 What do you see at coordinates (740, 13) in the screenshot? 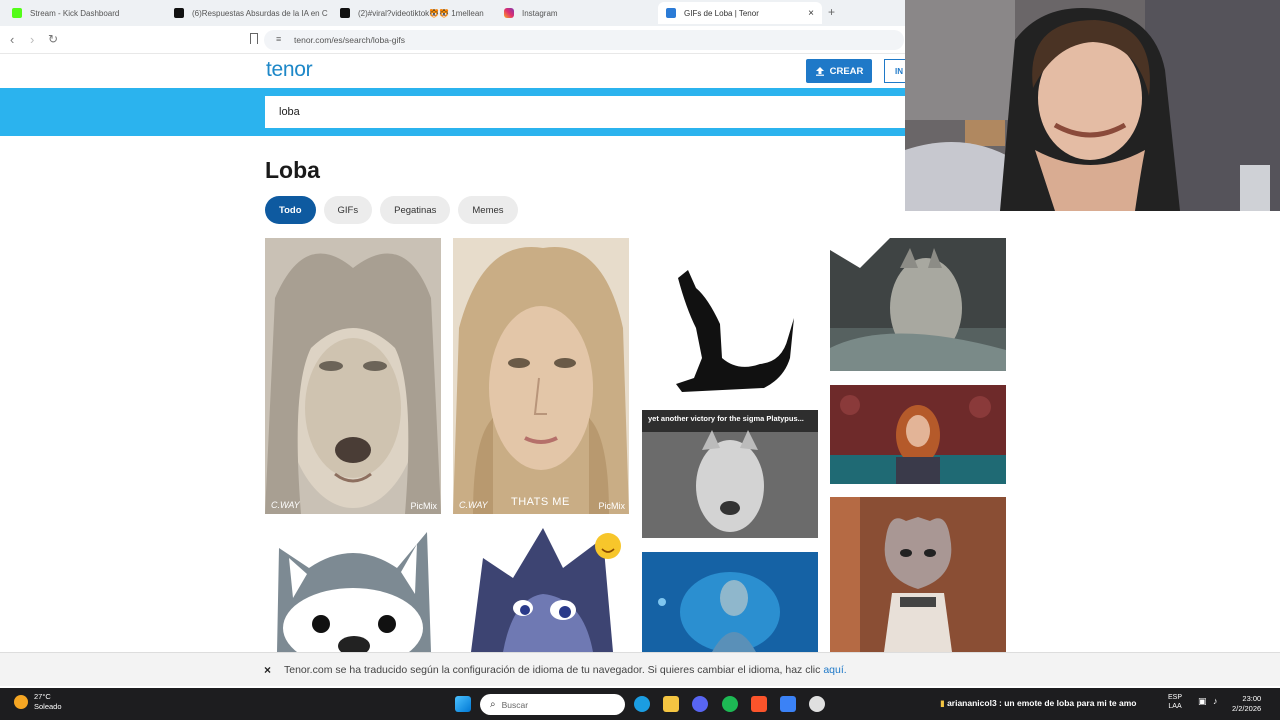
I see `browser-tab-tenor: GIFs de Loba | Tenor ×` at bounding box center [740, 13].